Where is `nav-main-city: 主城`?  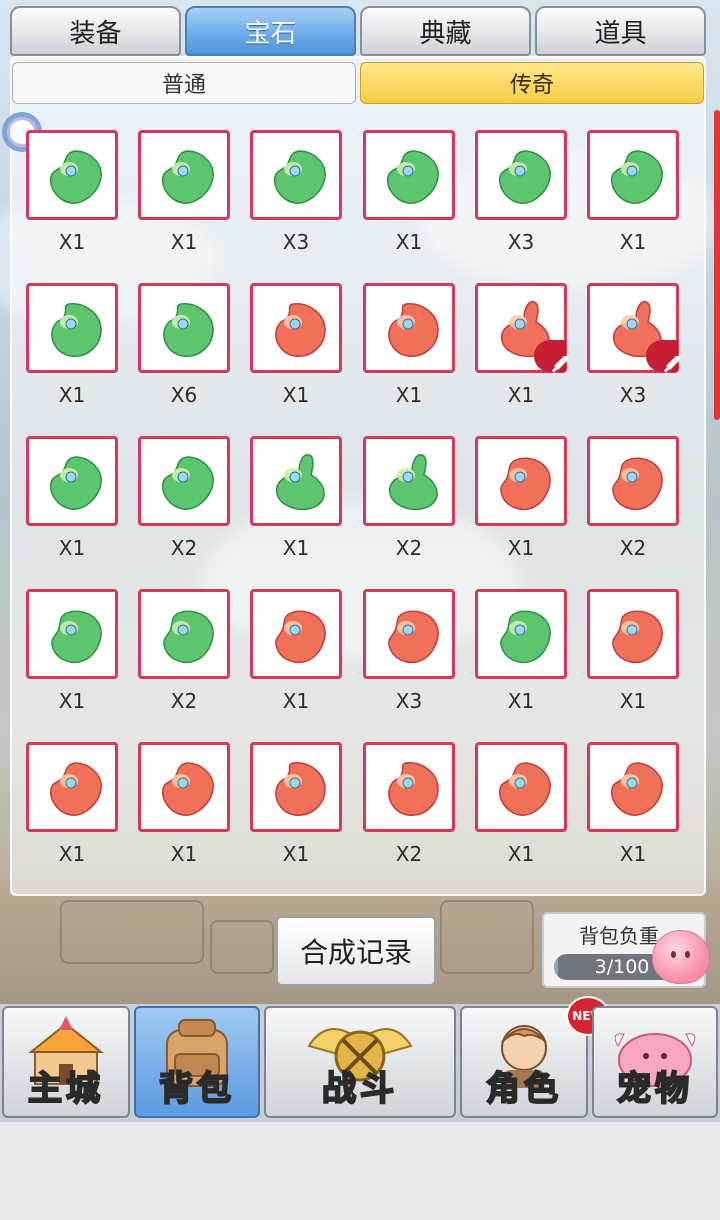
nav-main-city: 主城 is located at coordinates (66, 1062).